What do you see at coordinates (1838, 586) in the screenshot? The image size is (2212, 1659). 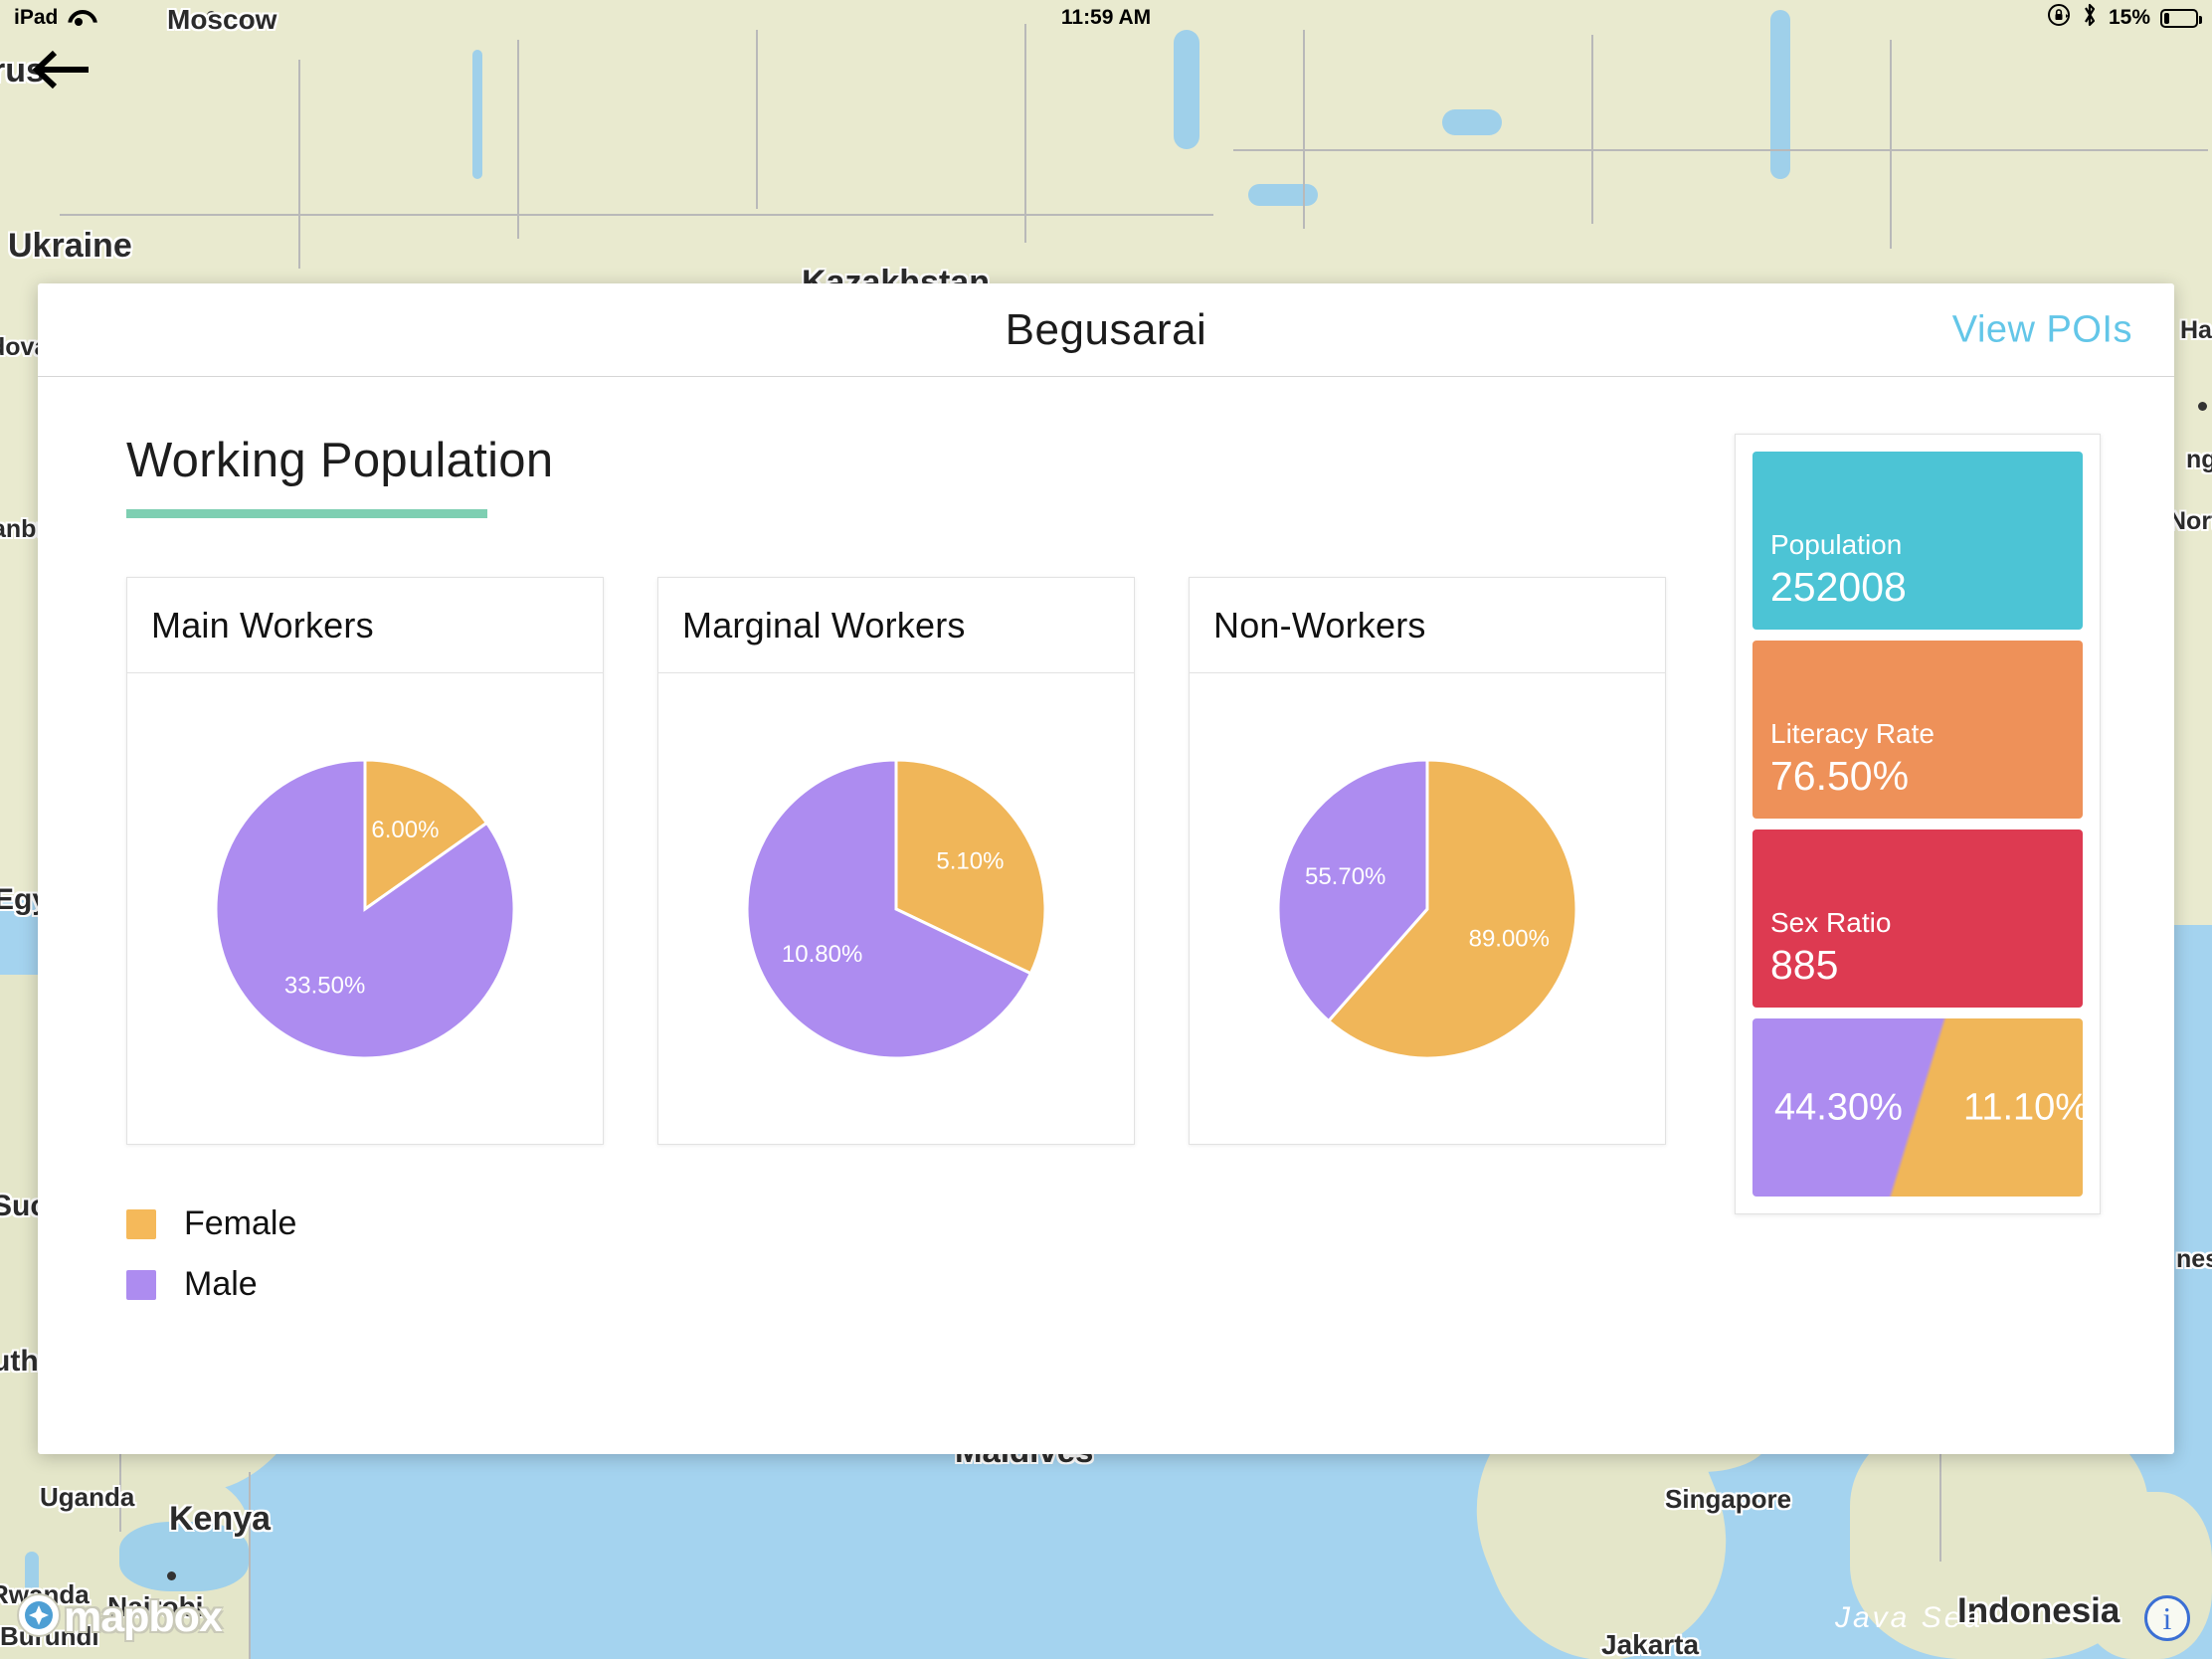 I see `stat-value-population: 252008` at bounding box center [1838, 586].